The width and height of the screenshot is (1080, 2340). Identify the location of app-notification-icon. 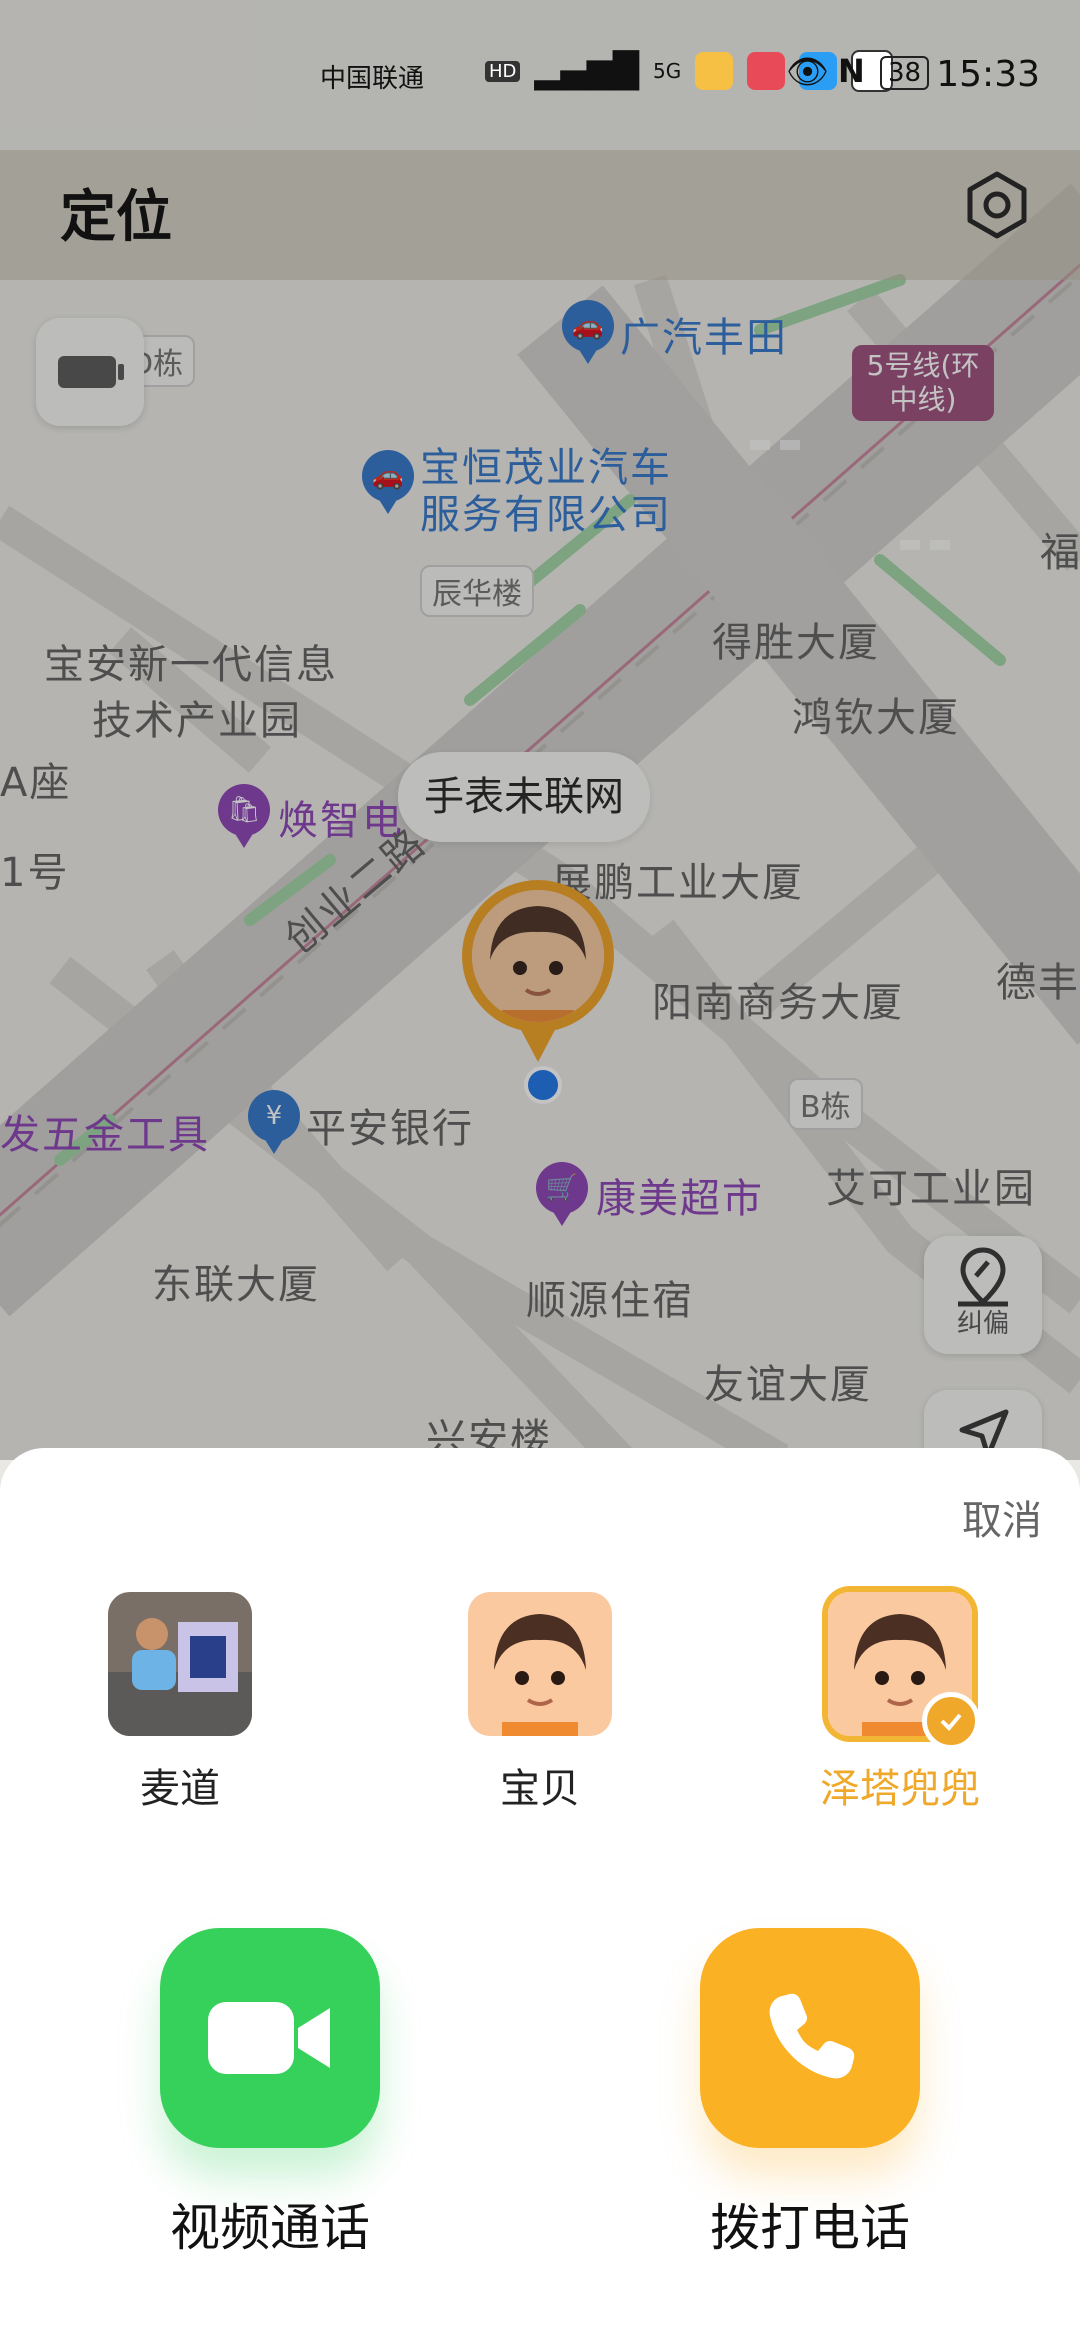
(714, 71).